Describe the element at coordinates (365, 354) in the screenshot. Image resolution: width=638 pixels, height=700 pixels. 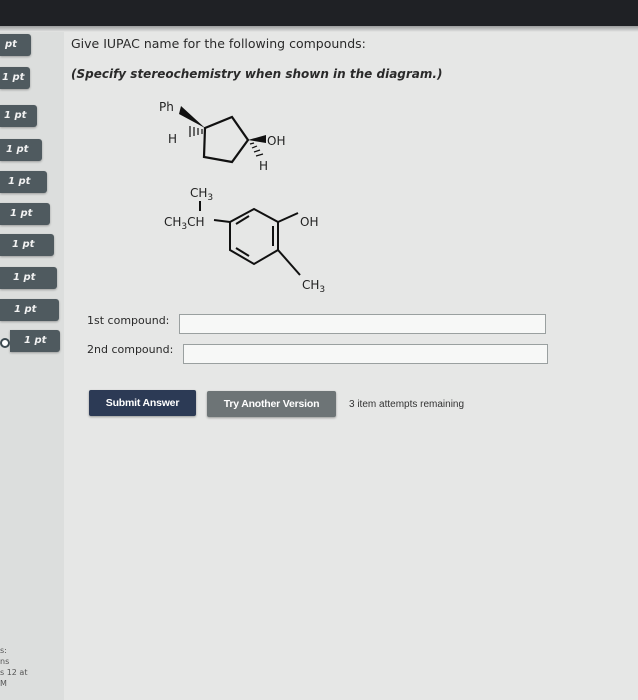
I see `second-compound-input` at that location.